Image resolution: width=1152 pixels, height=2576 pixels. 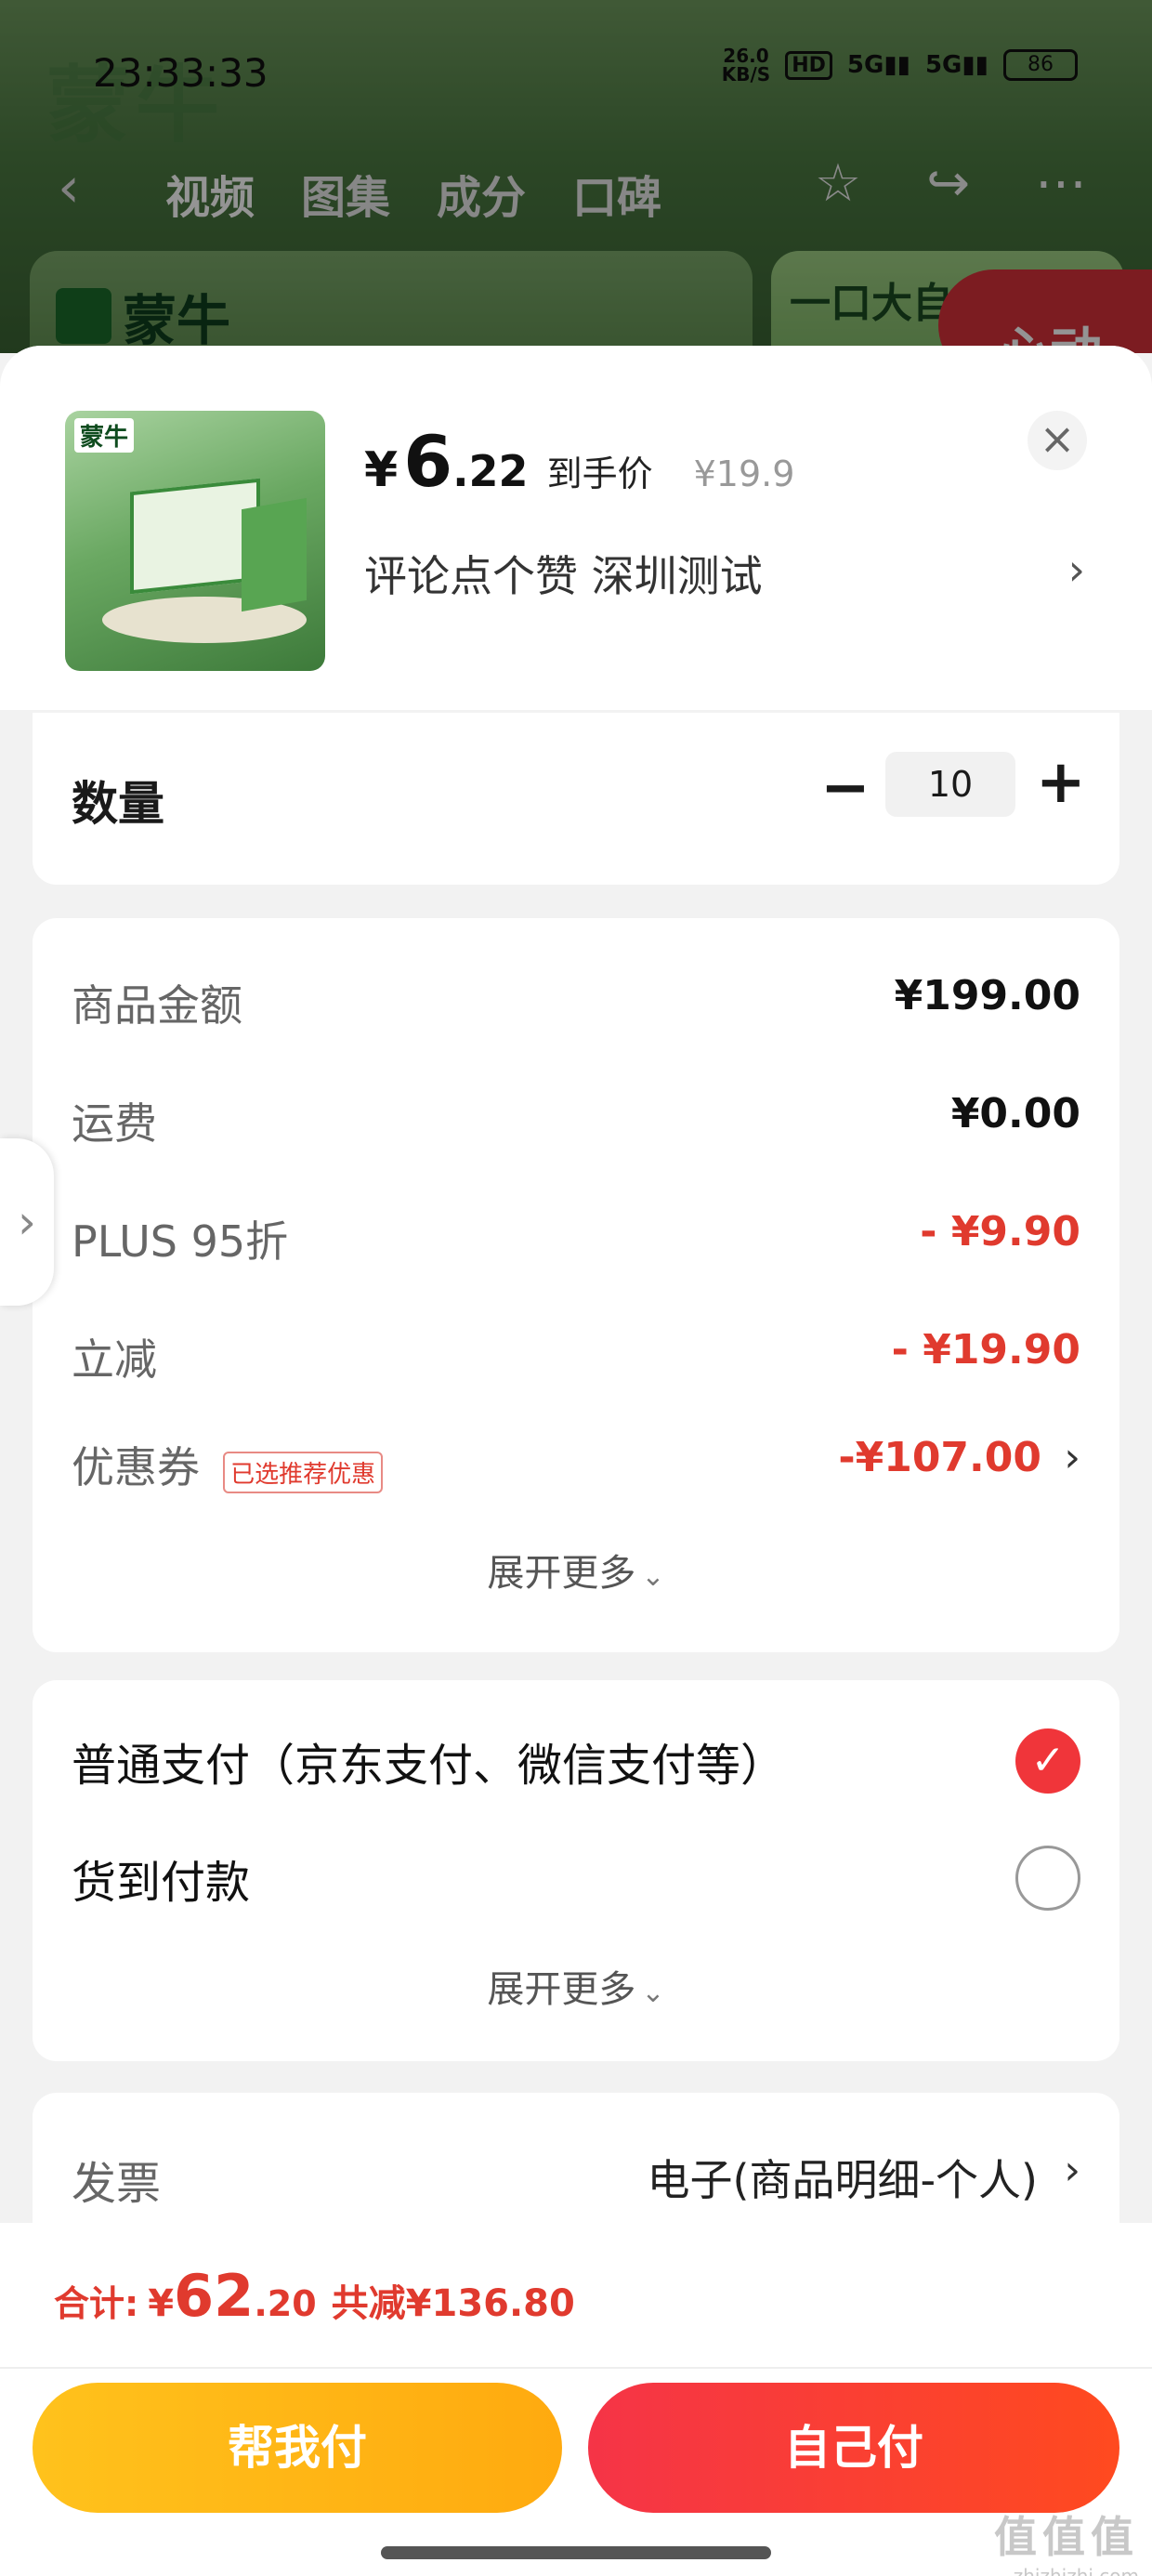 What do you see at coordinates (490, 471) in the screenshot?
I see `price-decimal: .22` at bounding box center [490, 471].